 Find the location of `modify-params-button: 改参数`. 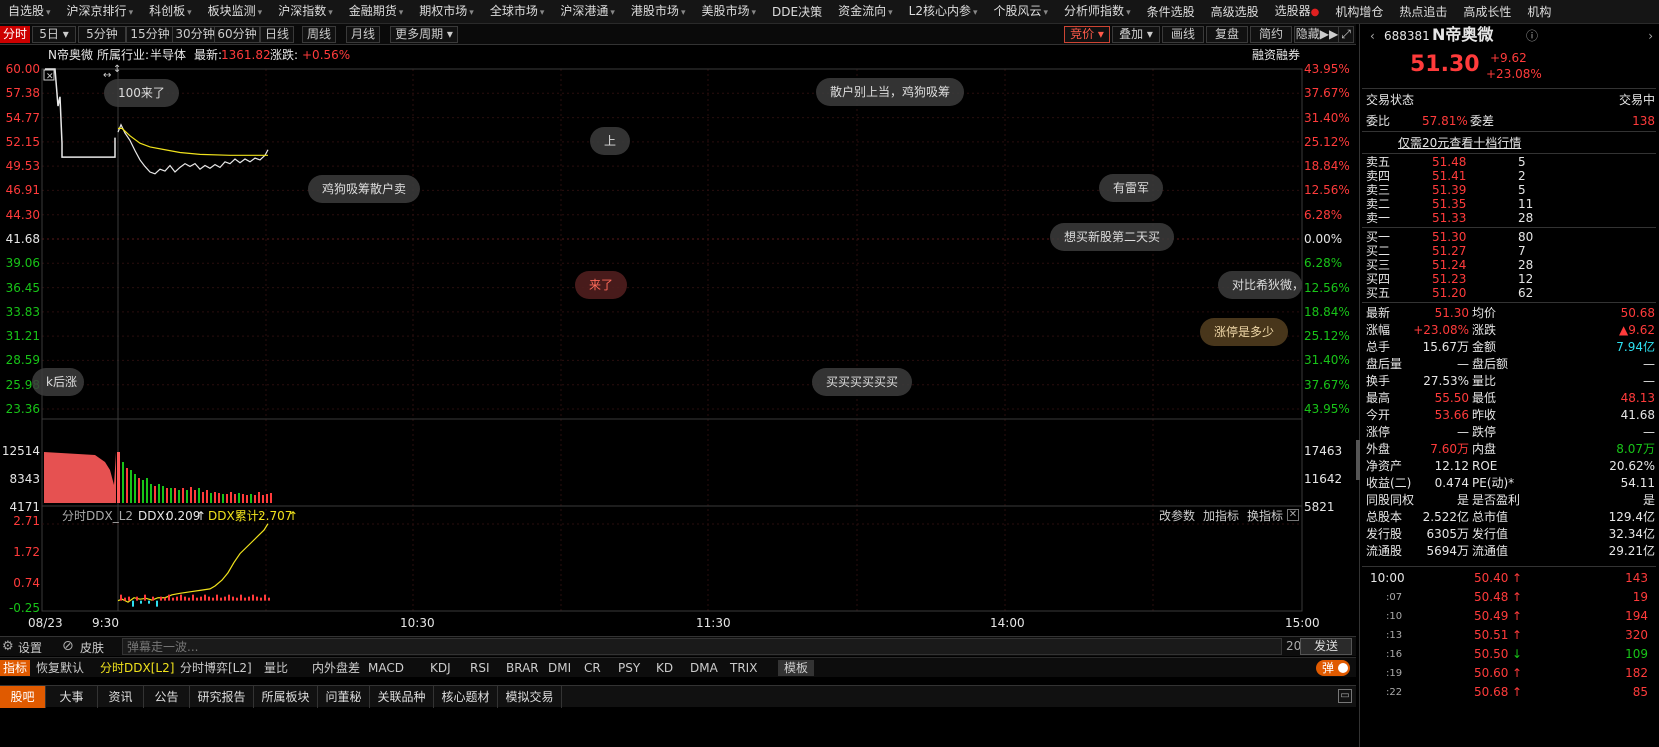

modify-params-button: 改参数 is located at coordinates (1177, 516).